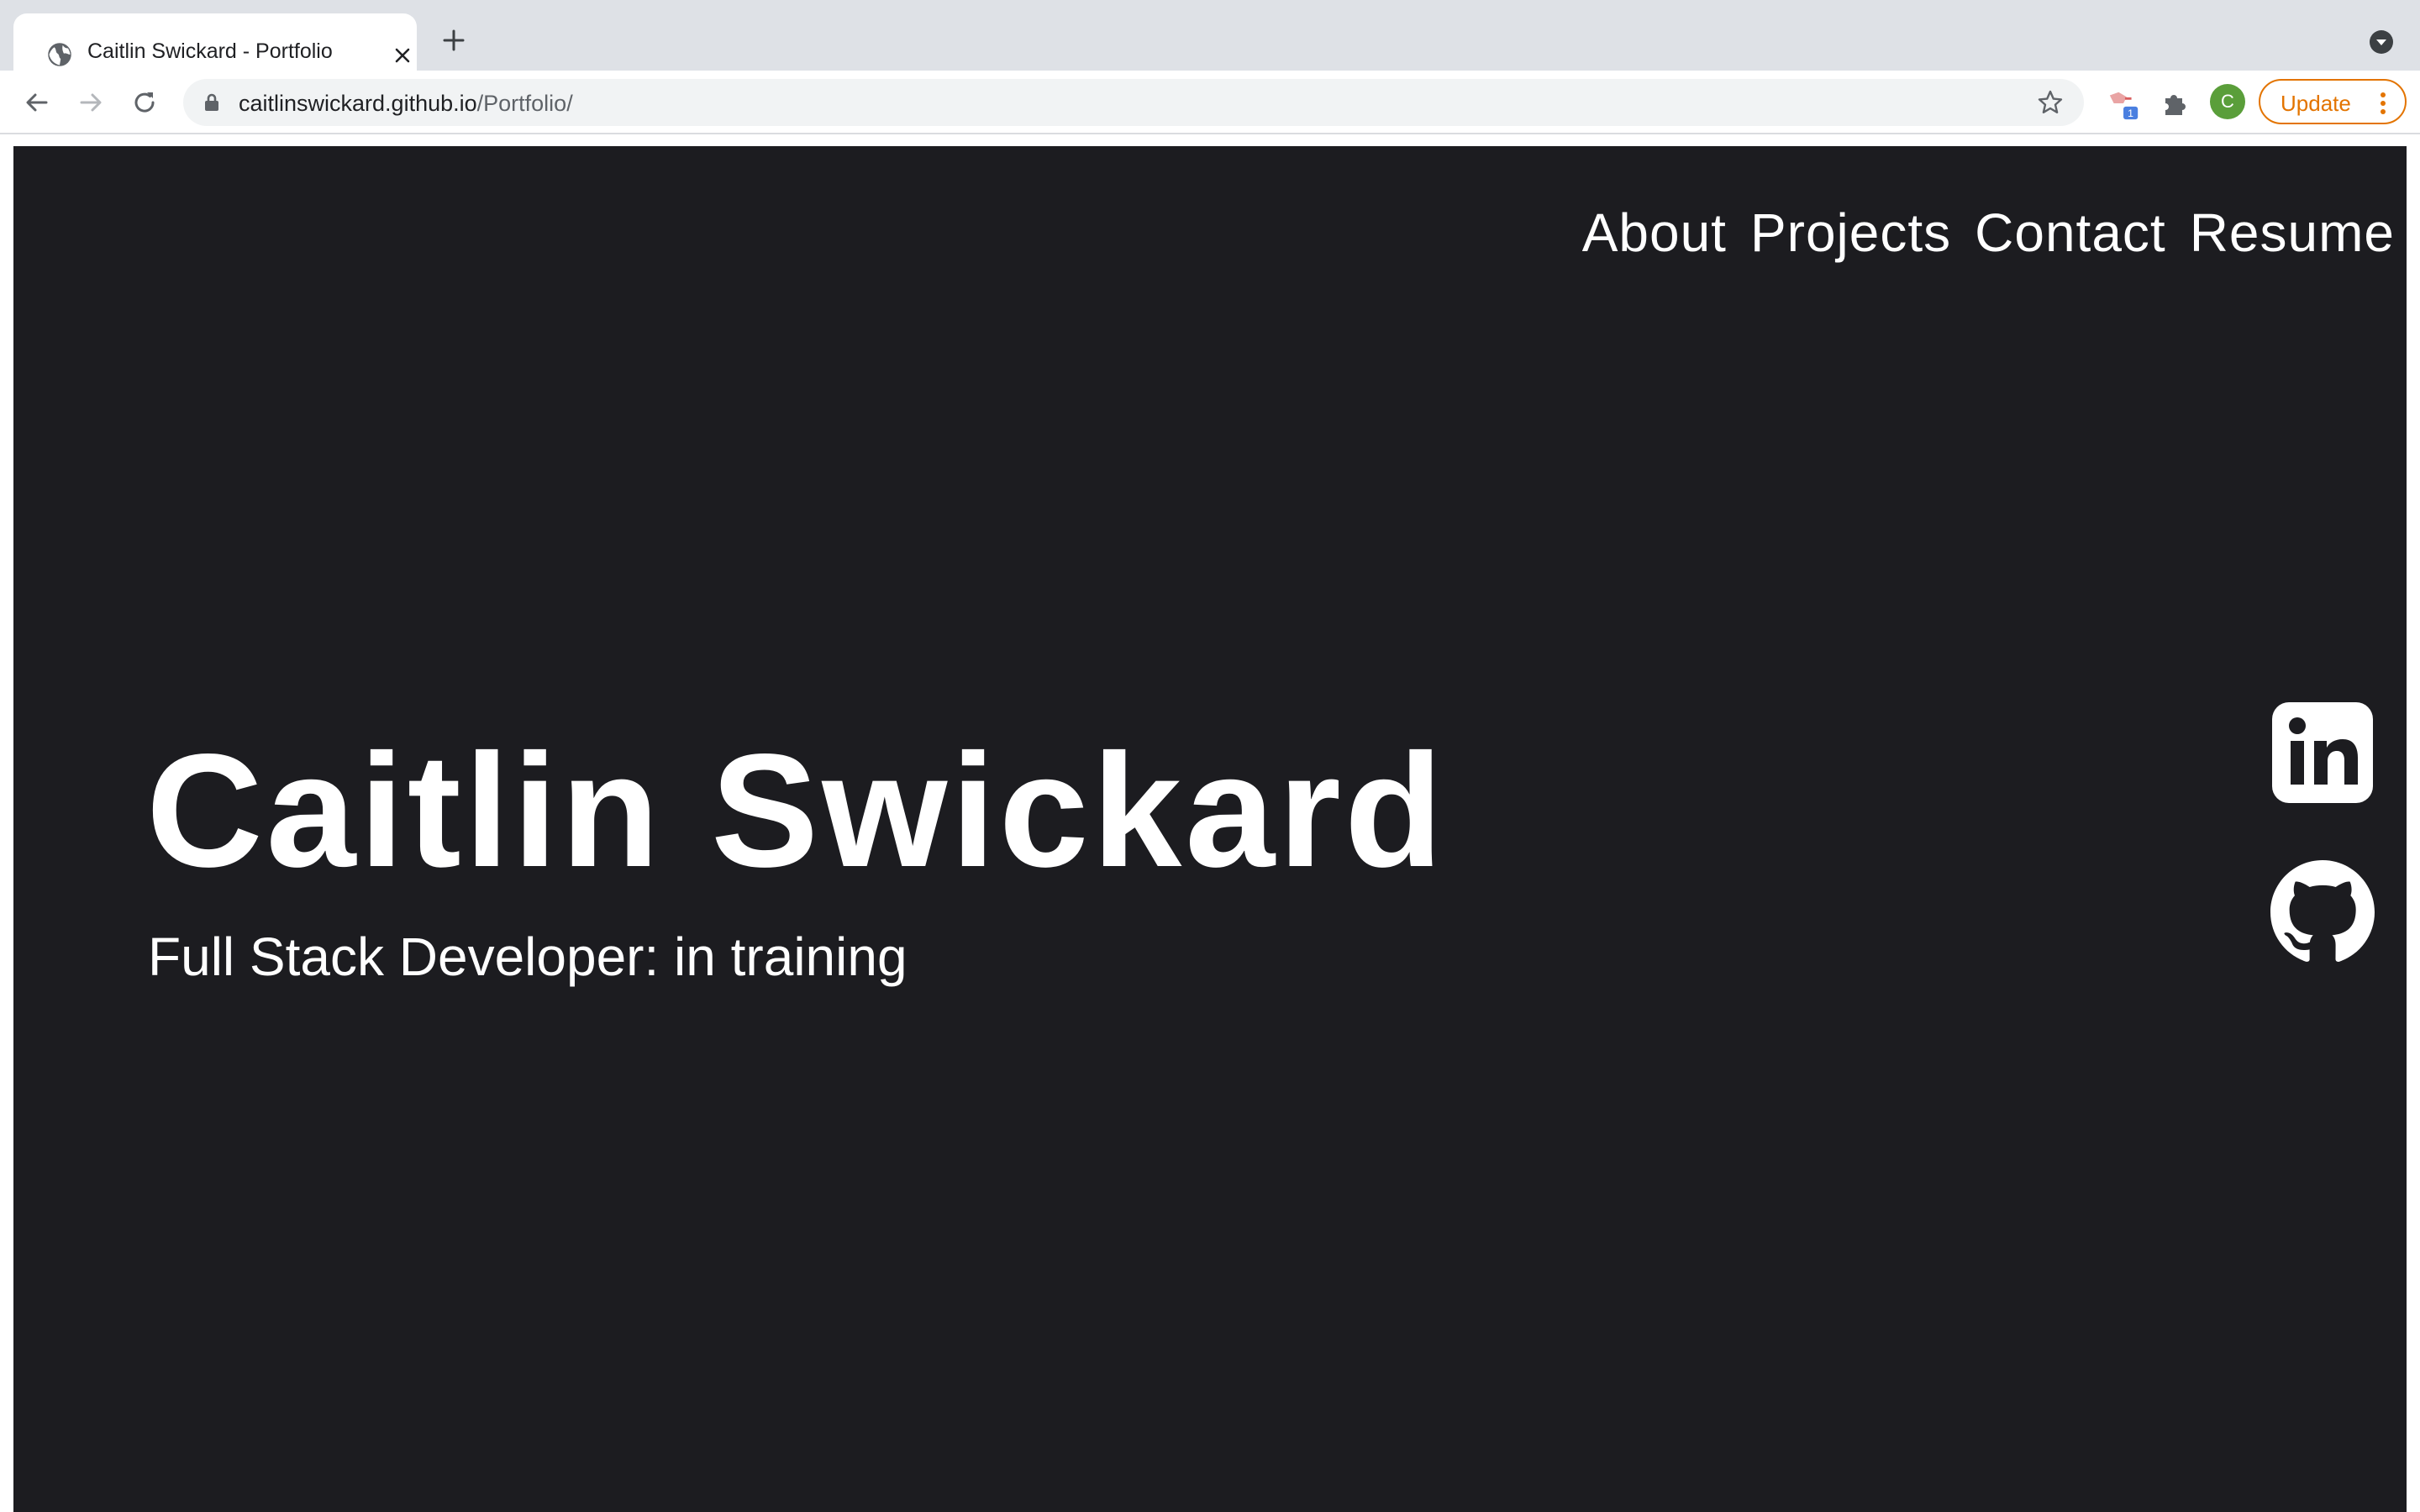 The height and width of the screenshot is (1512, 2420). I want to click on profile-avatar: C, so click(2227, 101).